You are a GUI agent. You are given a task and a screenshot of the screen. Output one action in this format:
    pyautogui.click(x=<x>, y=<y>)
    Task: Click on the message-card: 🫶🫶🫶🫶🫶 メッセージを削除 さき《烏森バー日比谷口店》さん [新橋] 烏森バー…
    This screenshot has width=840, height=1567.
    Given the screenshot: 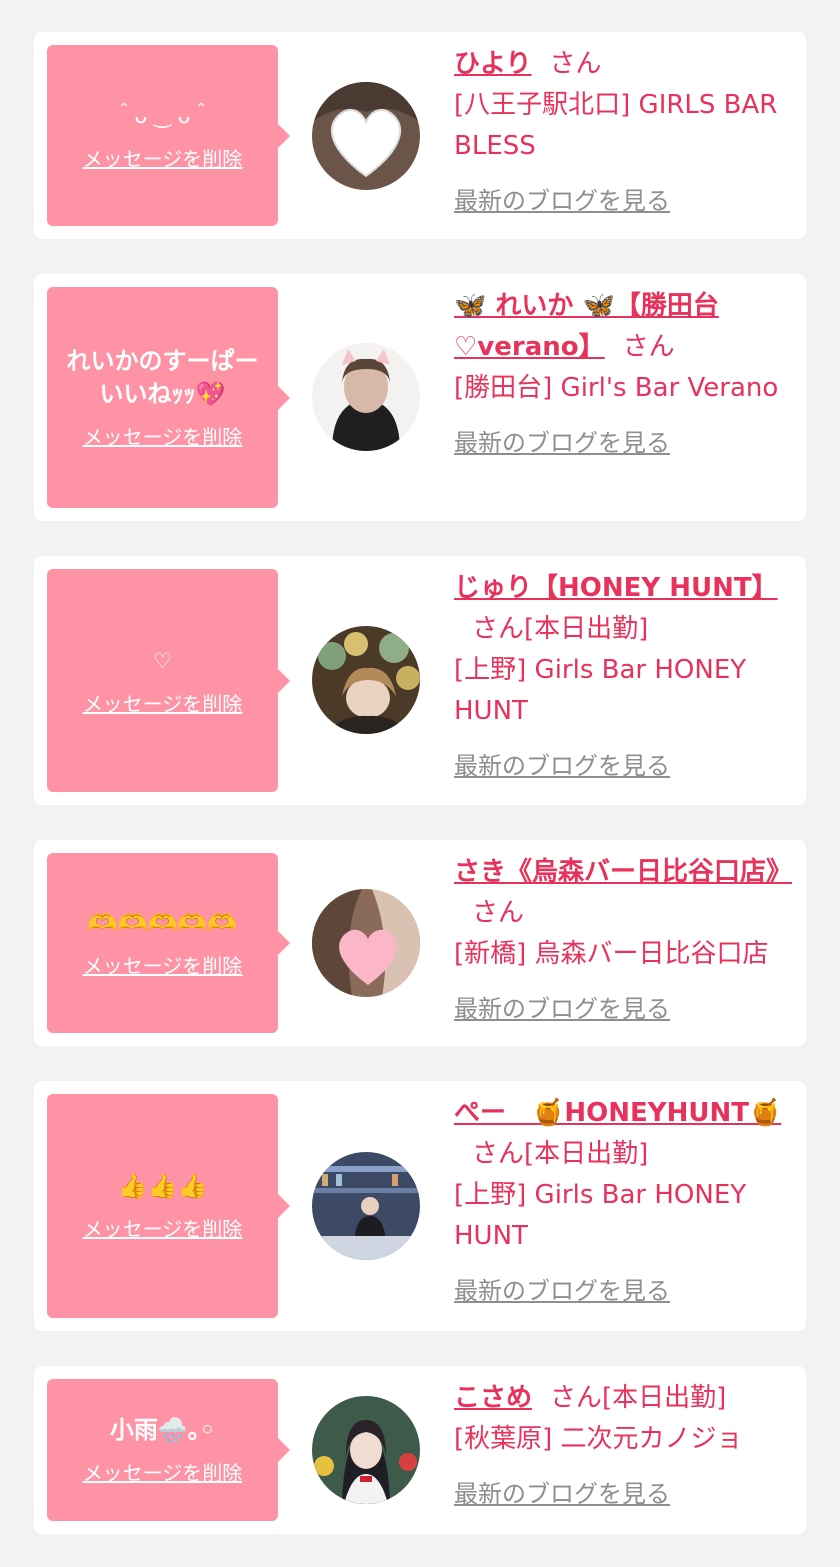 What is the action you would take?
    pyautogui.click(x=420, y=943)
    